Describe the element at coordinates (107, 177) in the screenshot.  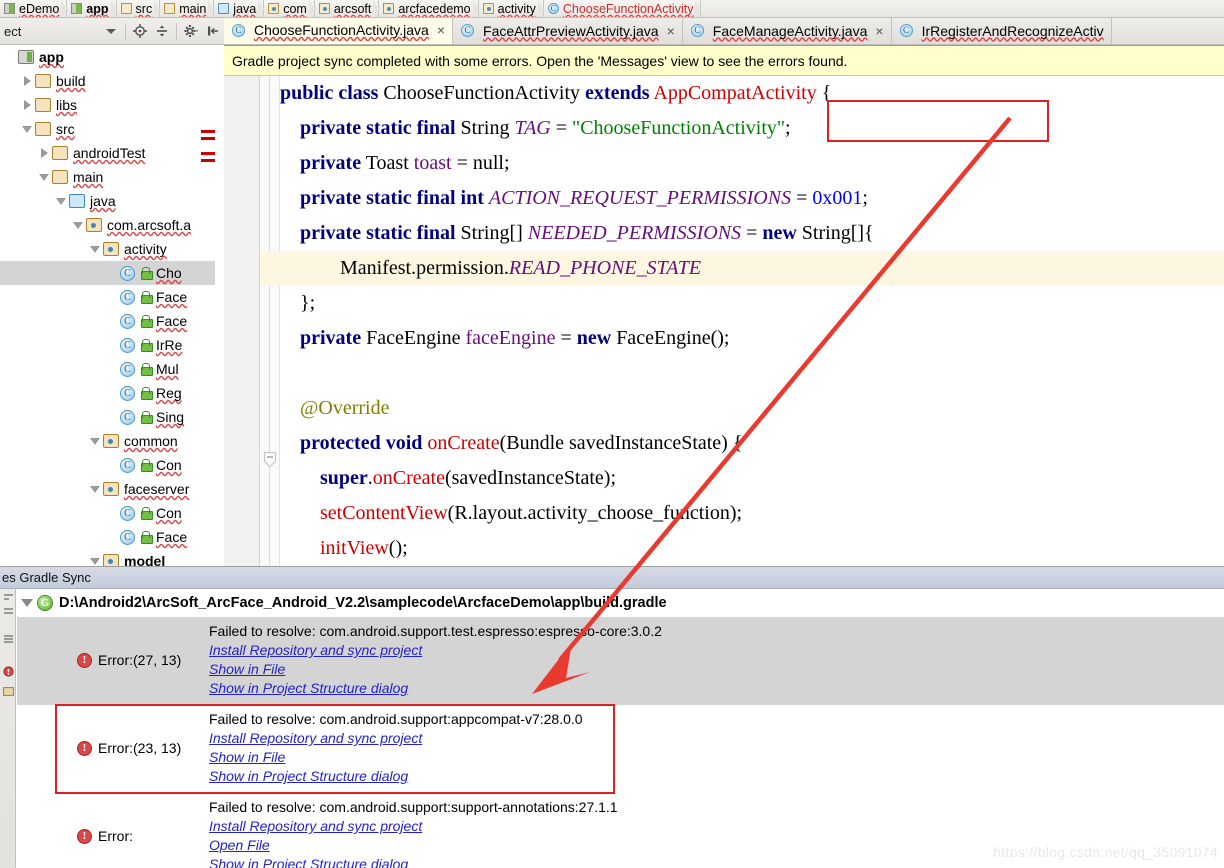
I see `tree-item-main: main` at that location.